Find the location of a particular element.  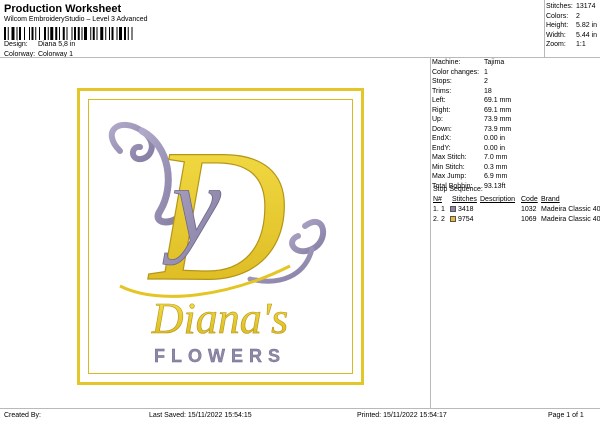

col-n: N# is located at coordinates (437, 199).